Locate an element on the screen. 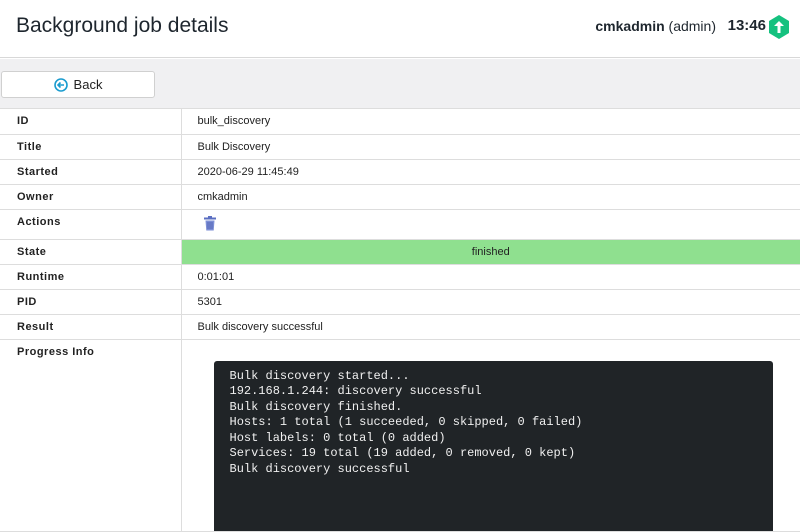  row-value: bulk_discovery is located at coordinates (490, 122).